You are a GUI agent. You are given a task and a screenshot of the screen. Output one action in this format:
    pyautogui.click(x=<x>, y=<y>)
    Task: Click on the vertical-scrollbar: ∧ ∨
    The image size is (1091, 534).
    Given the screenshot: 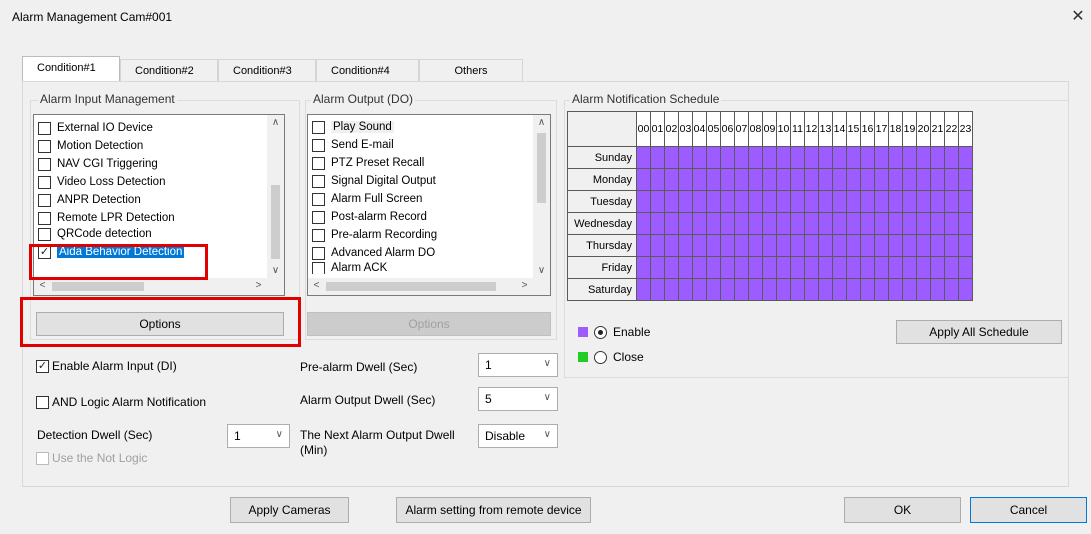 What is the action you would take?
    pyautogui.click(x=275, y=196)
    